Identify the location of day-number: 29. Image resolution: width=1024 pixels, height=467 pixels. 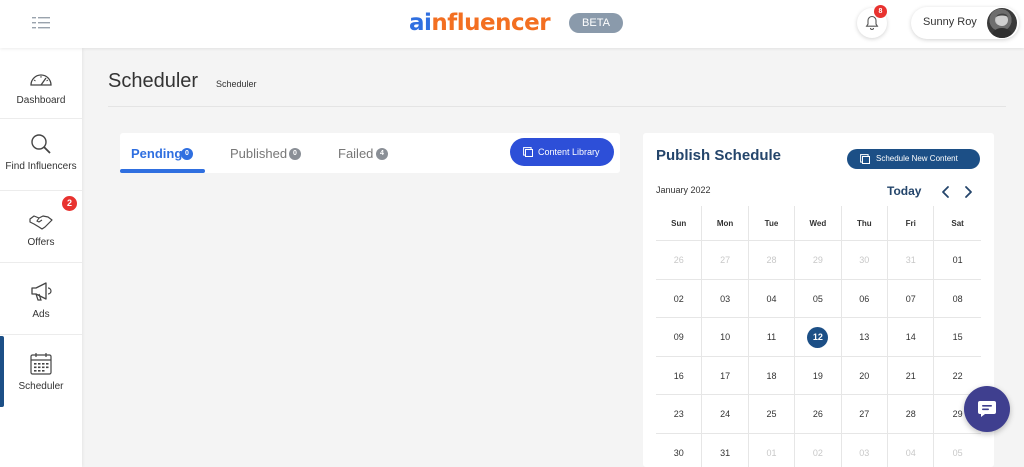
(957, 414).